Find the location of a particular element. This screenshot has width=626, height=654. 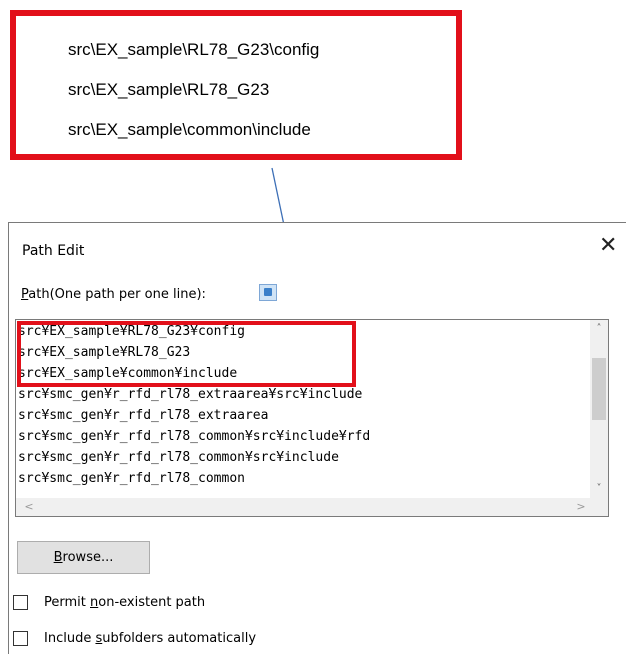

info-icon is located at coordinates (268, 292).